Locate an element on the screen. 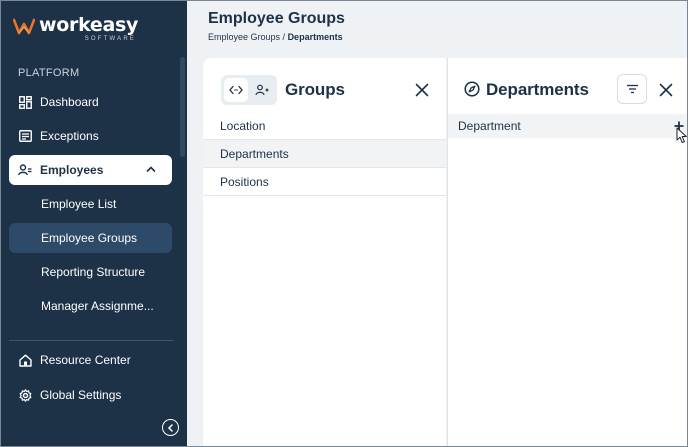 This screenshot has width=688, height=447. brand-name: workeasy is located at coordinates (89, 25).